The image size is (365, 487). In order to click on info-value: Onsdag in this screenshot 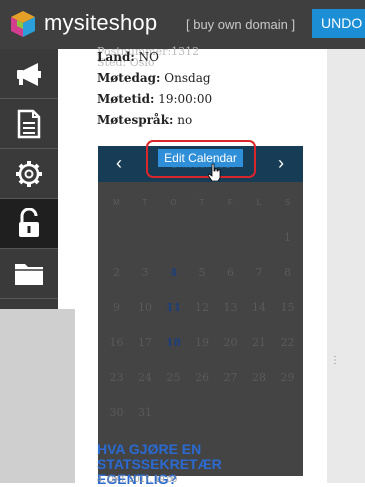, I will do `click(187, 78)`.